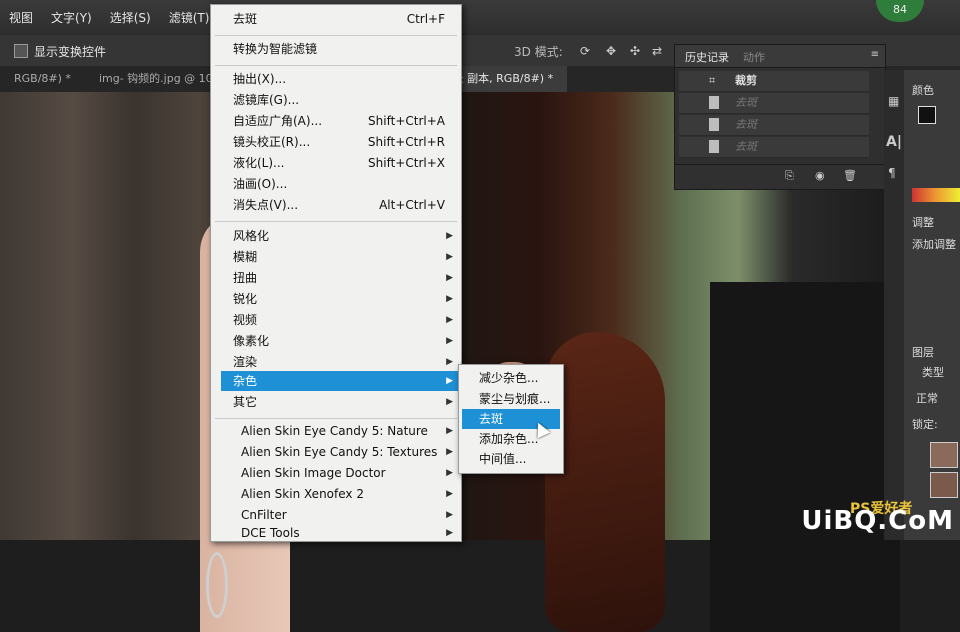 The width and height of the screenshot is (960, 632). Describe the element at coordinates (927, 398) in the screenshot. I see `blend-mode-select: 正常` at that location.